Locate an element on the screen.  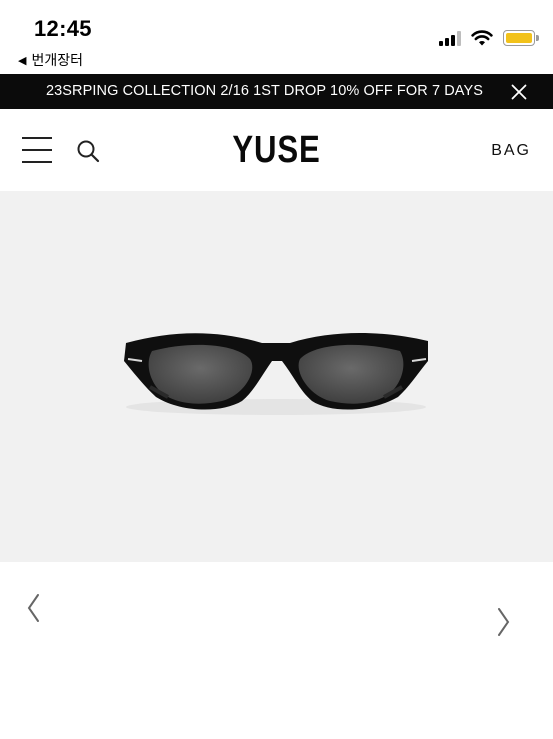
bag-link: BAG is located at coordinates (511, 151).